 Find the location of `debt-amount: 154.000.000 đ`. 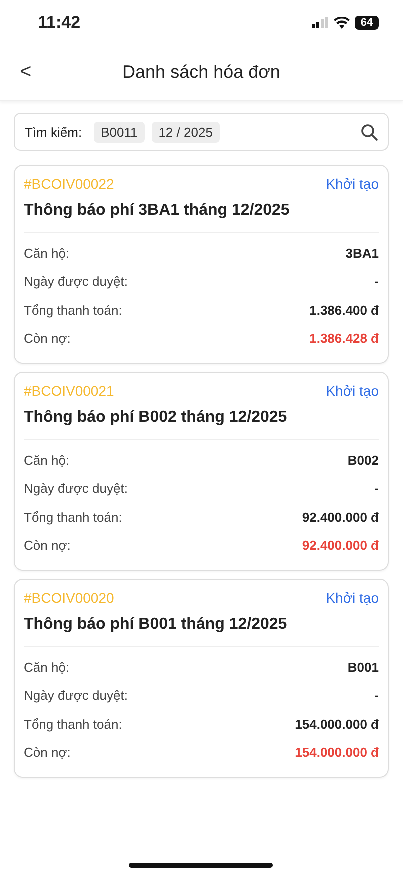

debt-amount: 154.000.000 đ is located at coordinates (337, 752).